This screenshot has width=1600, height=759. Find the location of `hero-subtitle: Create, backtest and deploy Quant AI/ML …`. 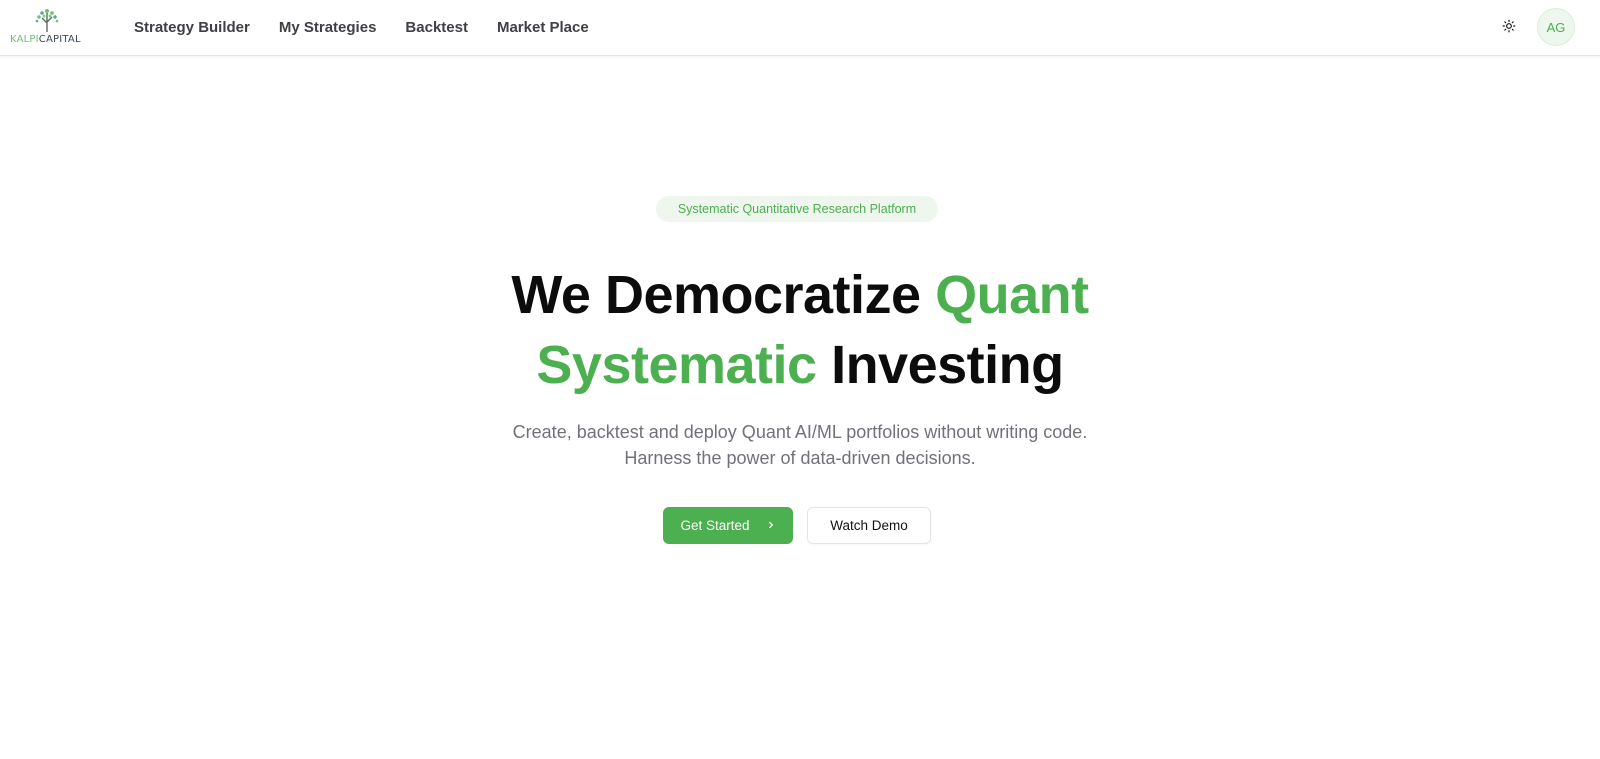

hero-subtitle: Create, backtest and deploy Quant AI/ML … is located at coordinates (800, 445).